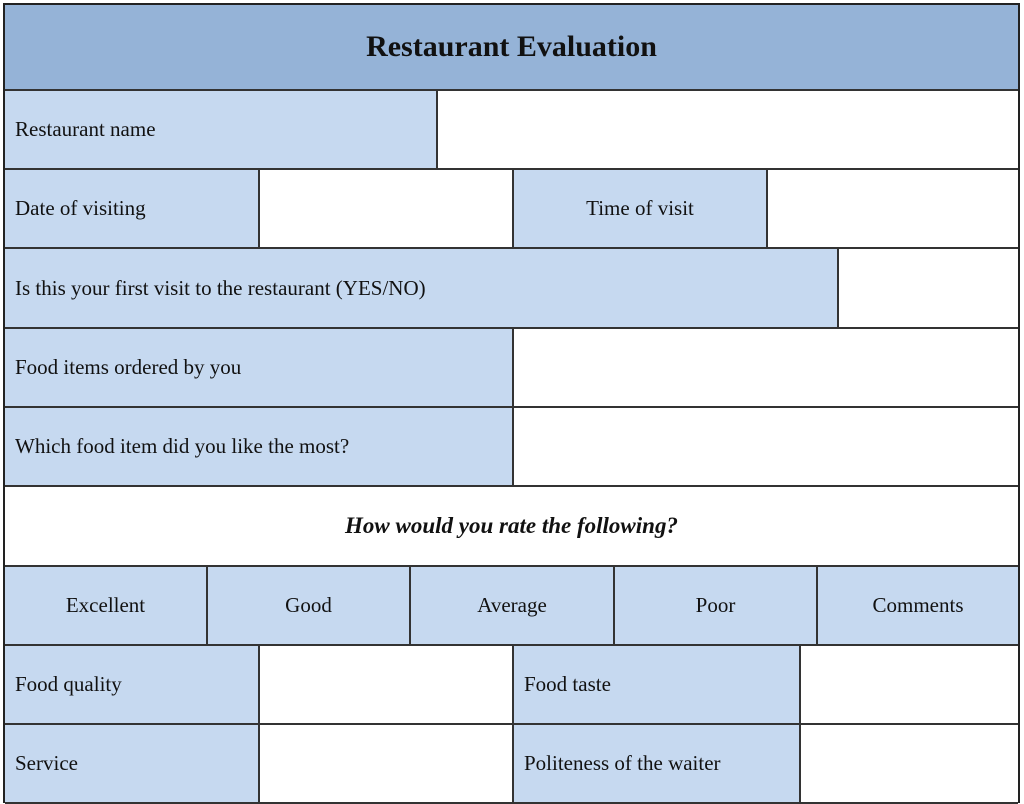 Image resolution: width=1024 pixels, height=804 pixels. I want to click on food-items-row: Food items ordered by you, so click(511, 368).